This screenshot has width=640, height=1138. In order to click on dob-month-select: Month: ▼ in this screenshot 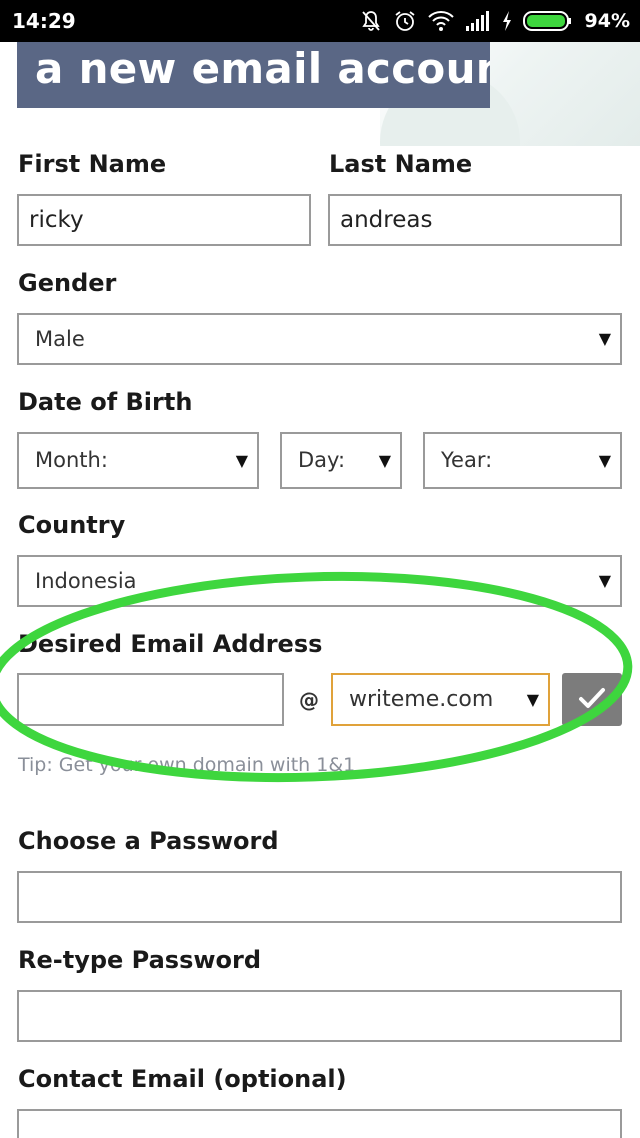, I will do `click(138, 460)`.